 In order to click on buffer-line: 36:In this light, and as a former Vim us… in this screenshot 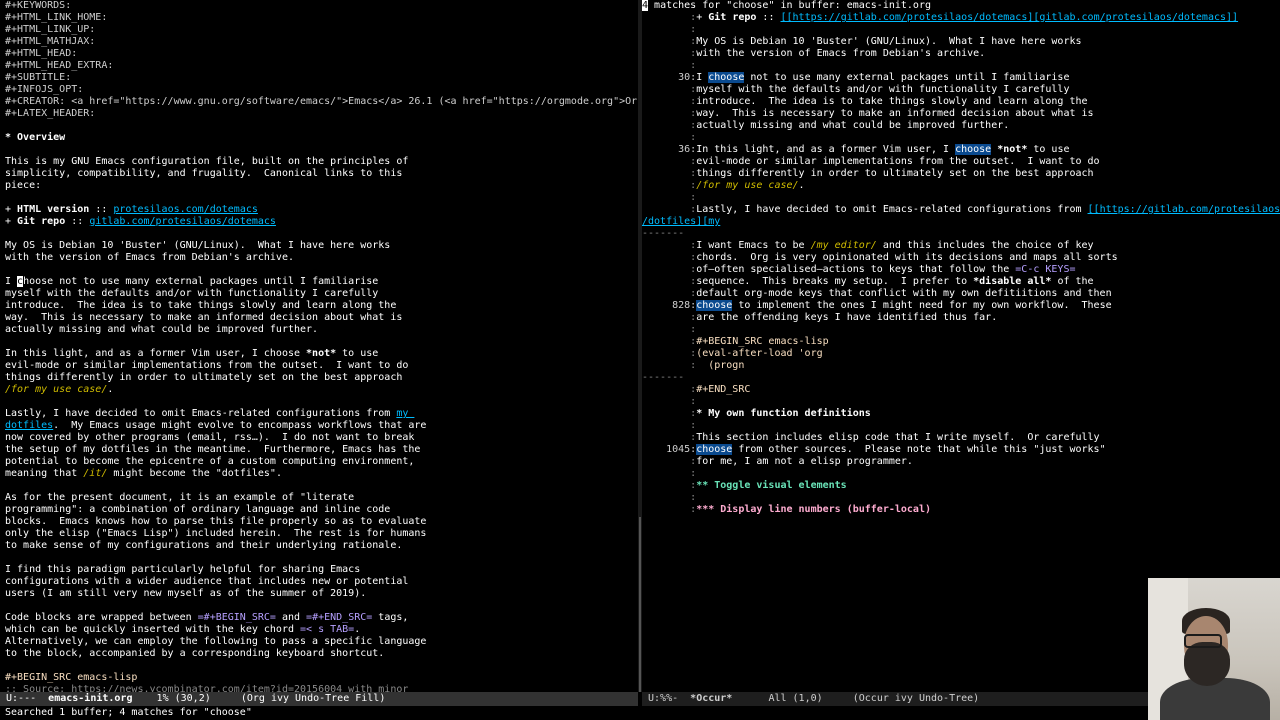, I will do `click(856, 150)`.